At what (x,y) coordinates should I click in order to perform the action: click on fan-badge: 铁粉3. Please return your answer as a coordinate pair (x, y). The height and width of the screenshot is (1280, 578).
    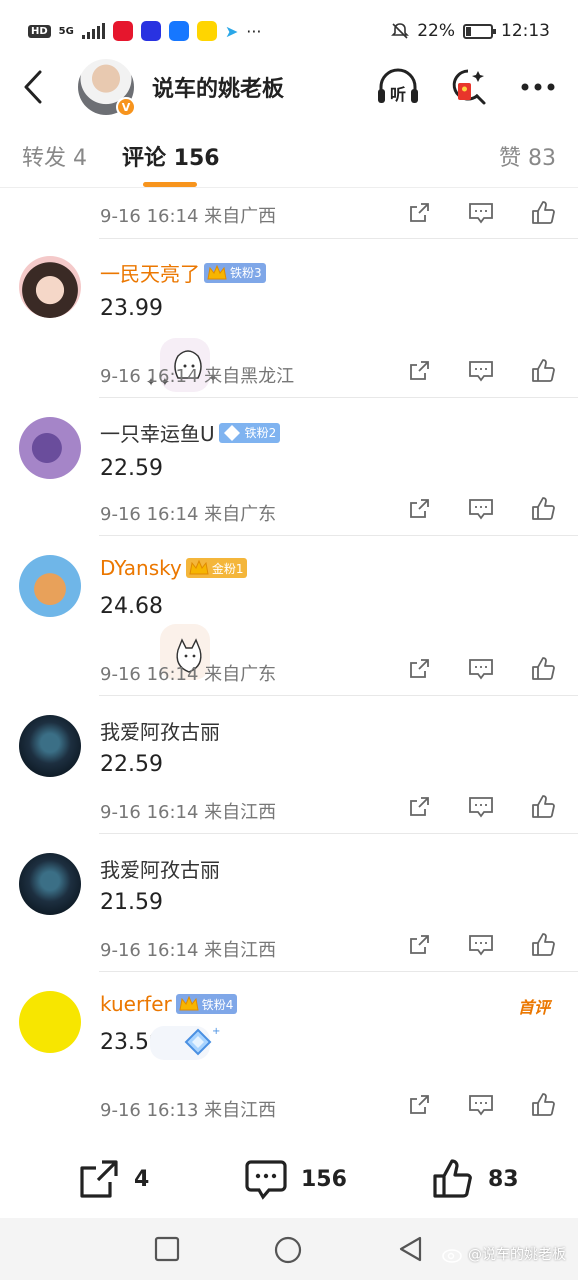
    Looking at the image, I should click on (235, 272).